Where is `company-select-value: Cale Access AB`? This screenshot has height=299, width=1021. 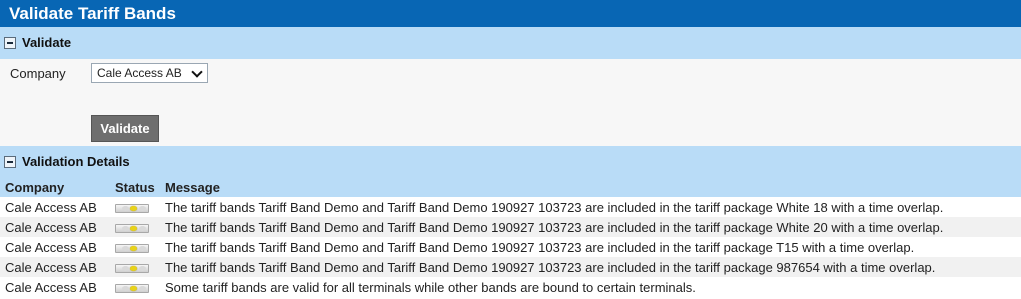
company-select-value: Cale Access AB is located at coordinates (139, 73).